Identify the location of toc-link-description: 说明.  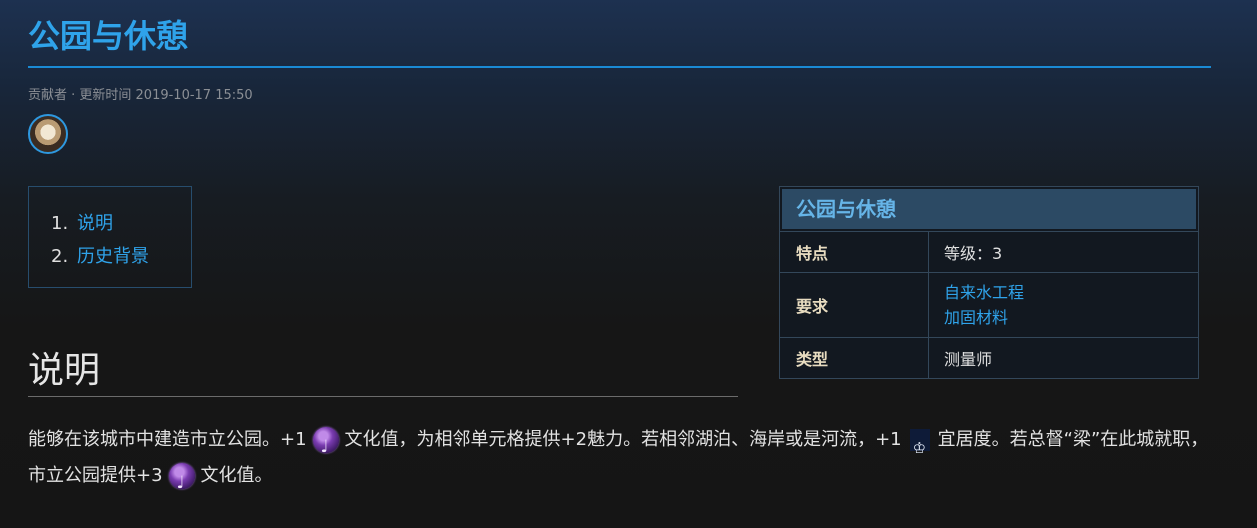
(95, 223).